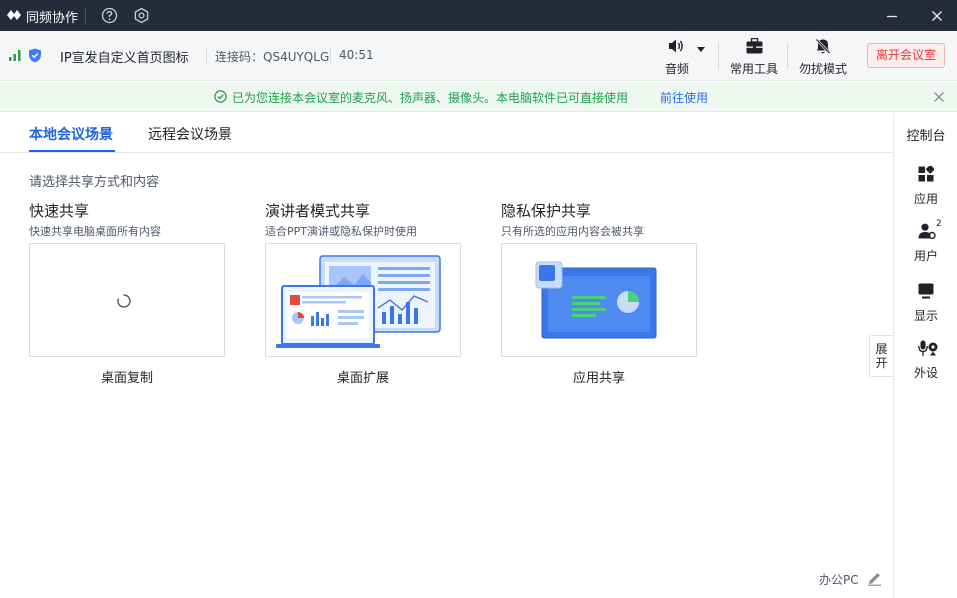  What do you see at coordinates (939, 224) in the screenshot?
I see `user-count-badge: 2` at bounding box center [939, 224].